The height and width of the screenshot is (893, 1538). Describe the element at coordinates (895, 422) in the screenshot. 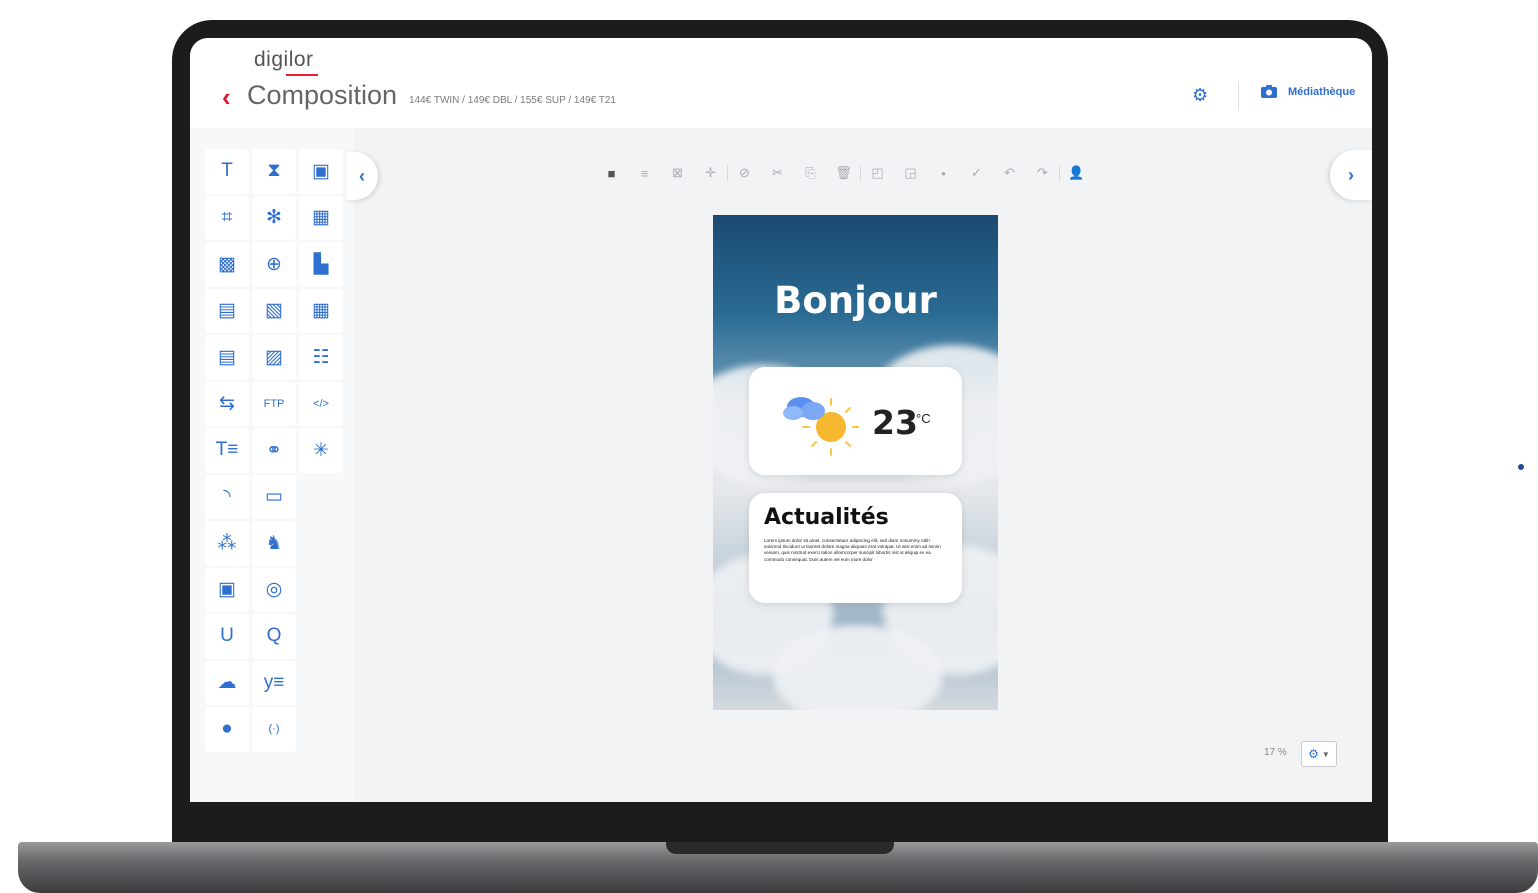

I see `temperature-value: 23` at that location.